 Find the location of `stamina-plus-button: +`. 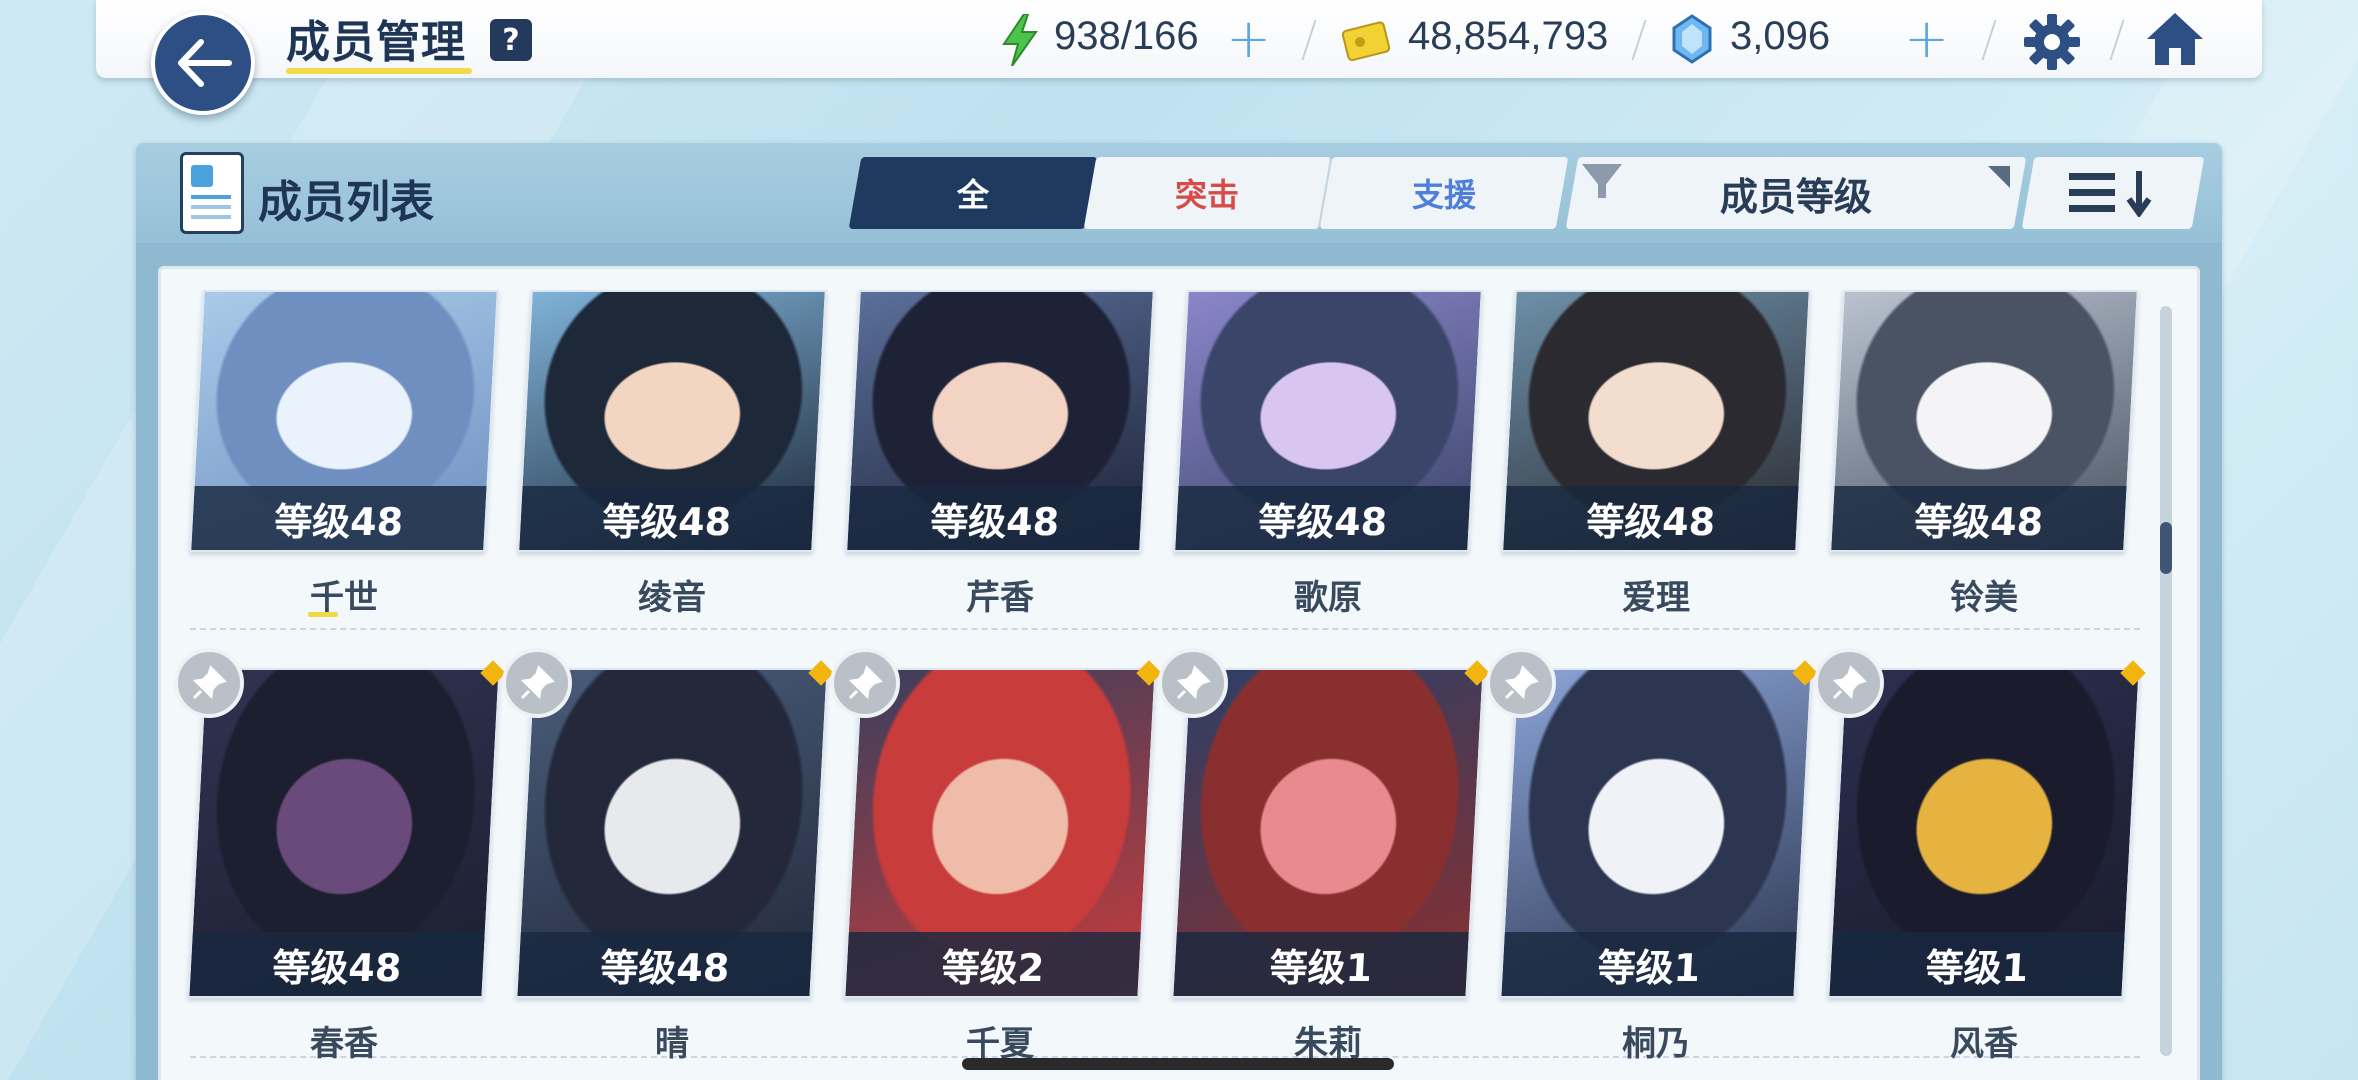

stamina-plus-button: + is located at coordinates (1248, 39).